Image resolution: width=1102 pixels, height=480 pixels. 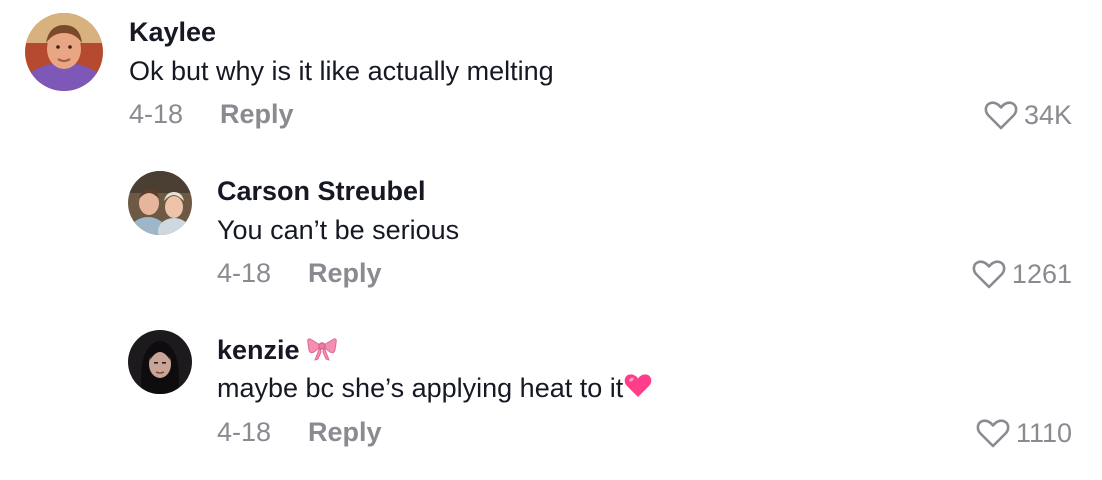 What do you see at coordinates (322, 351) in the screenshot?
I see `bow-emoji-icon` at bounding box center [322, 351].